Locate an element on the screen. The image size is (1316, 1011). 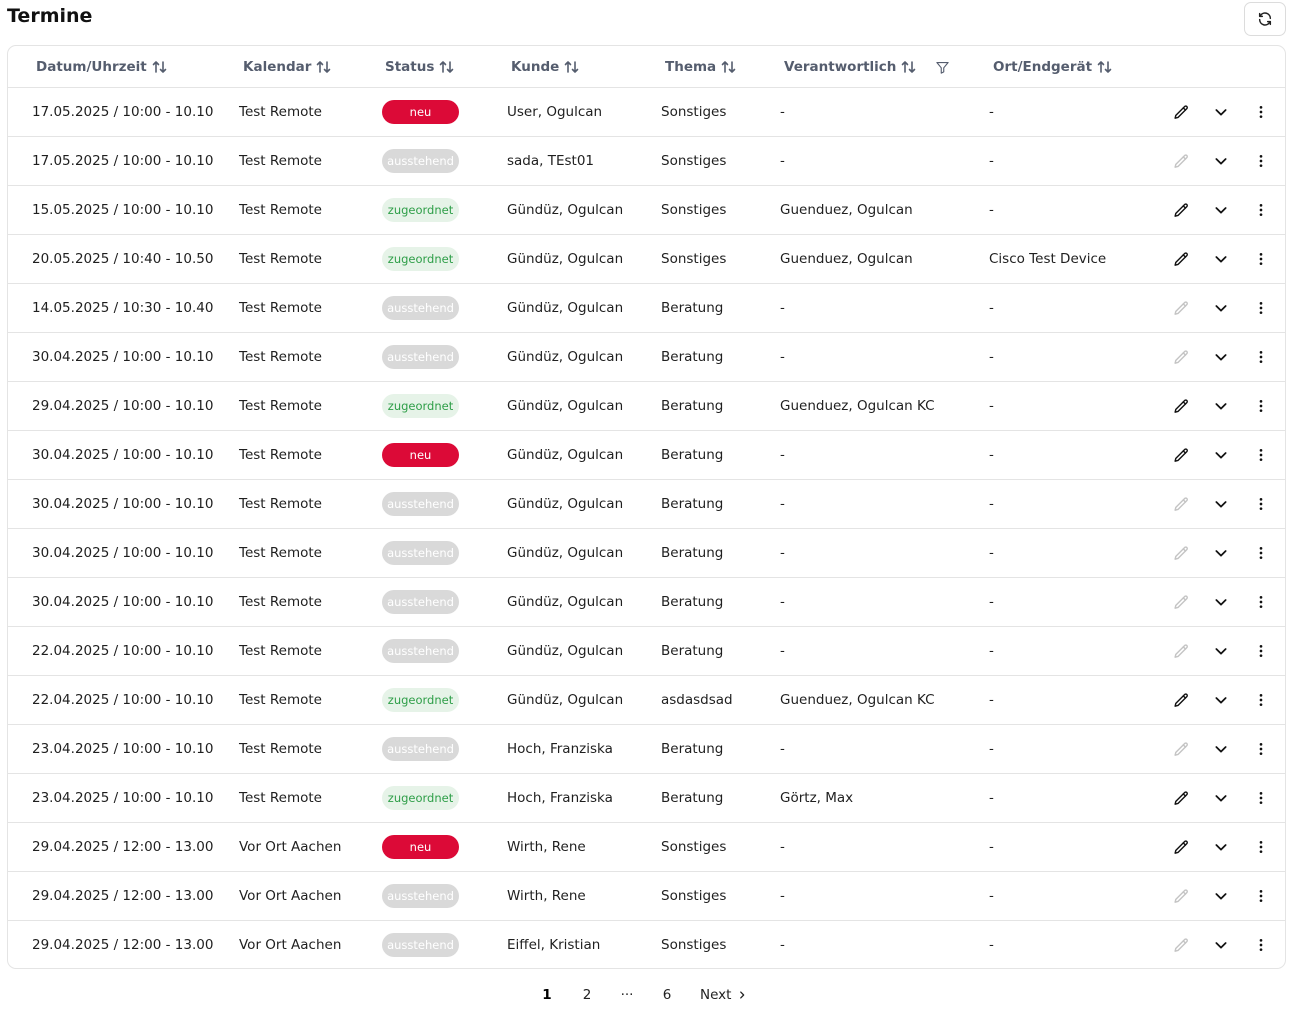
column-header-datum: Datum/Uhrzeit is located at coordinates (101, 67).